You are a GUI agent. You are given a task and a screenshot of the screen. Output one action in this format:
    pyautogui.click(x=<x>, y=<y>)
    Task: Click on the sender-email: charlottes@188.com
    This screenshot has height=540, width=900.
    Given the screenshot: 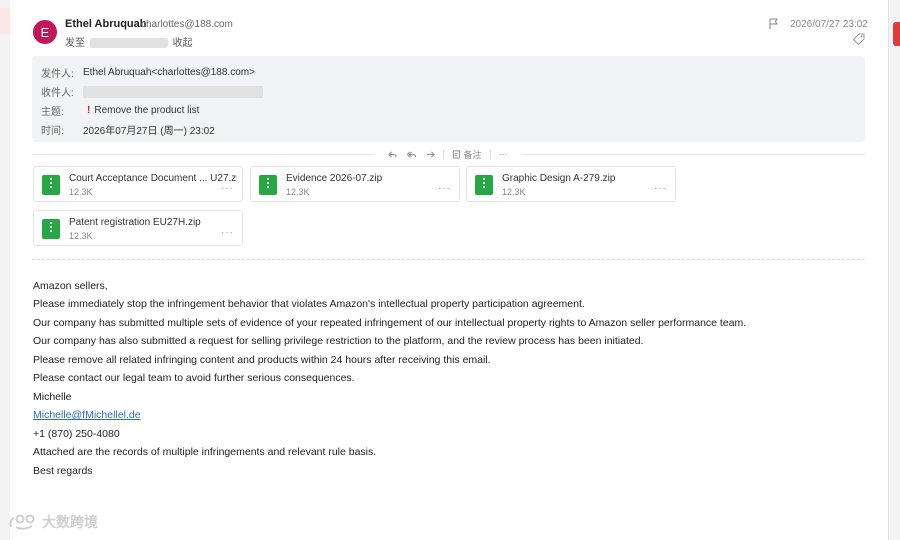 What is the action you would take?
    pyautogui.click(x=187, y=24)
    